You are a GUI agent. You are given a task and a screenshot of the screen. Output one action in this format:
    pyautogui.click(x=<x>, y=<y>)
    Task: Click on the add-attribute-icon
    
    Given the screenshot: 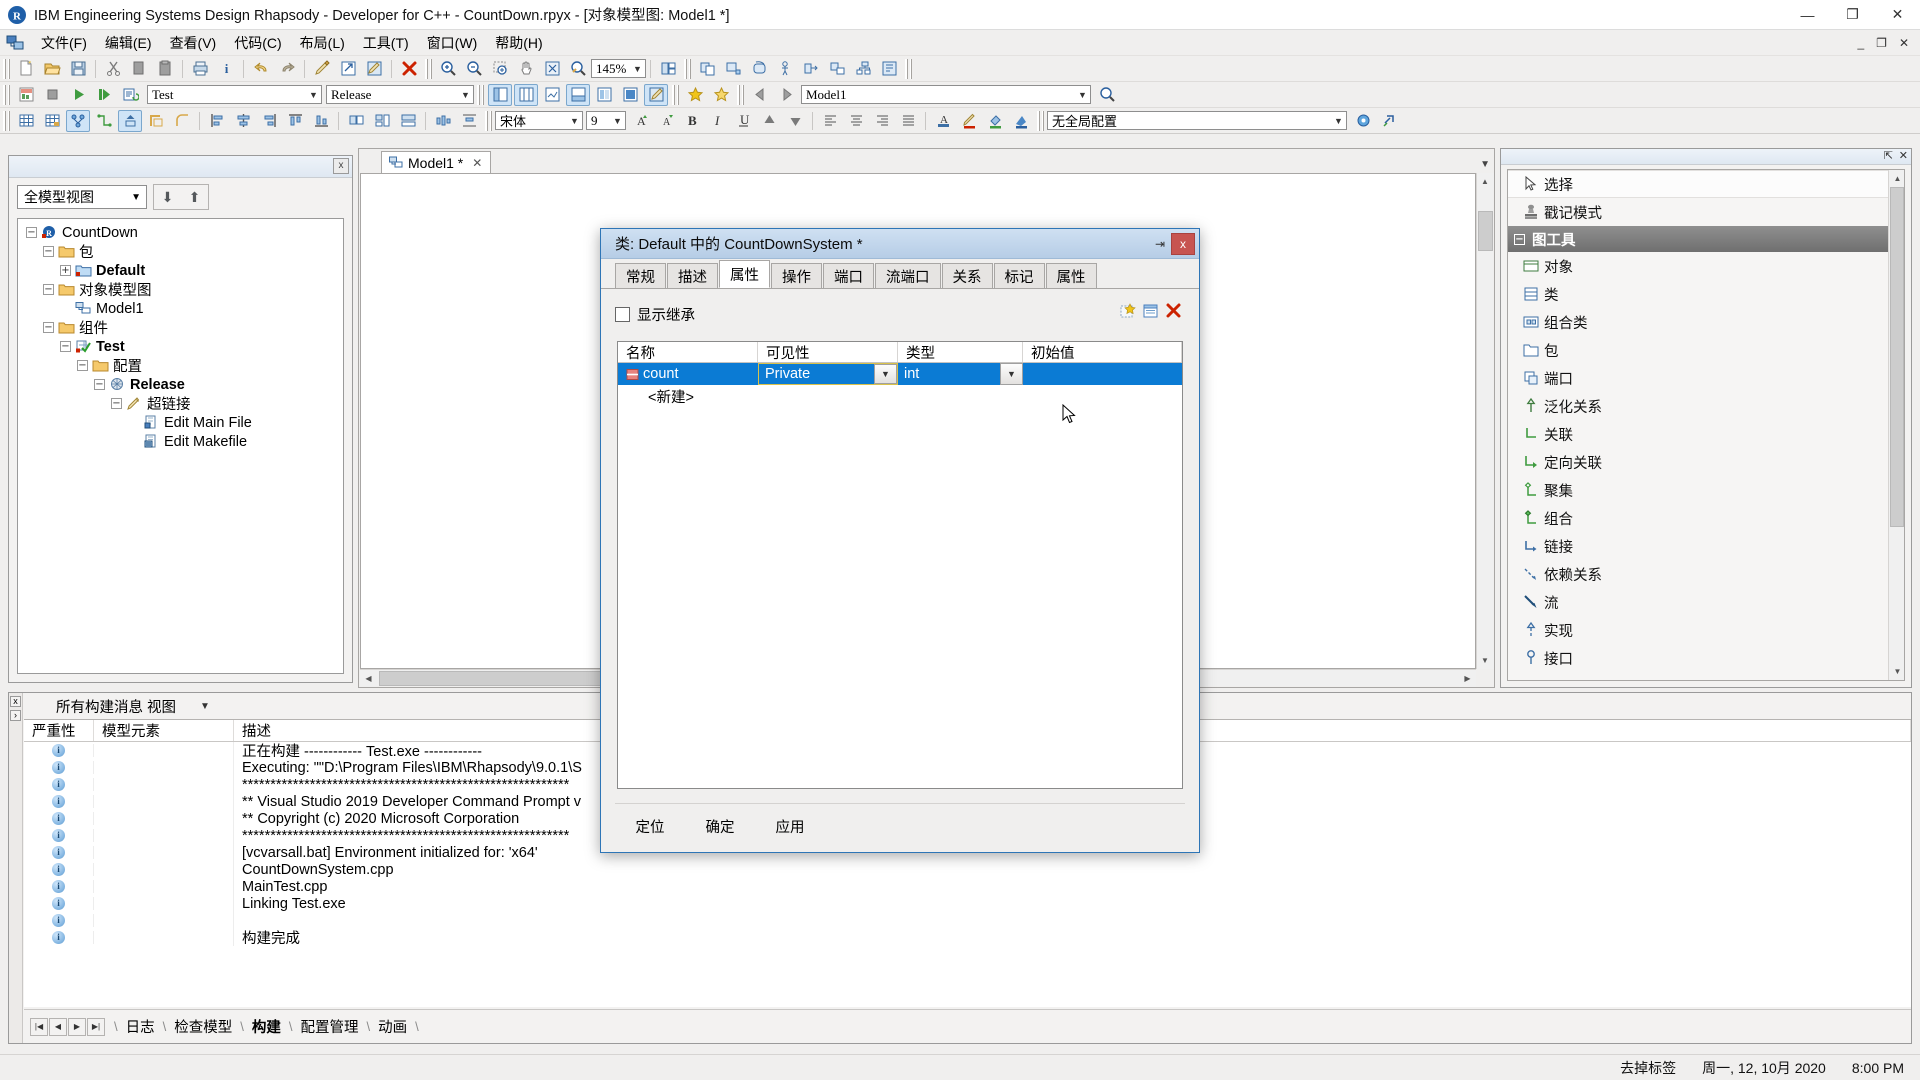 What is the action you would take?
    pyautogui.click(x=1127, y=310)
    